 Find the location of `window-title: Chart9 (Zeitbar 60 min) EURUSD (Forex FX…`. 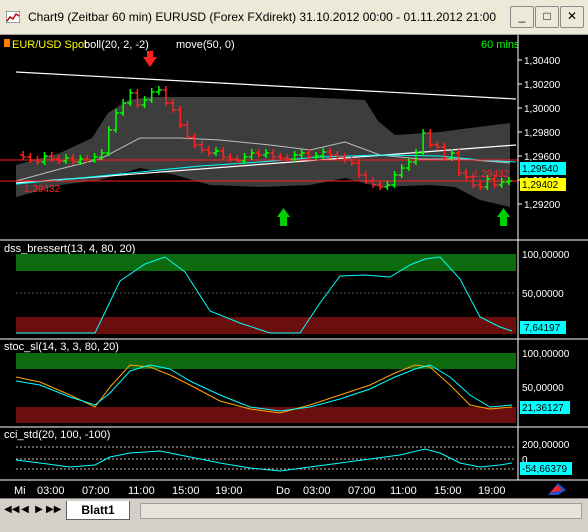

window-title: Chart9 (Zeitbar 60 min) EURUSD (Forex FX… is located at coordinates (262, 17).